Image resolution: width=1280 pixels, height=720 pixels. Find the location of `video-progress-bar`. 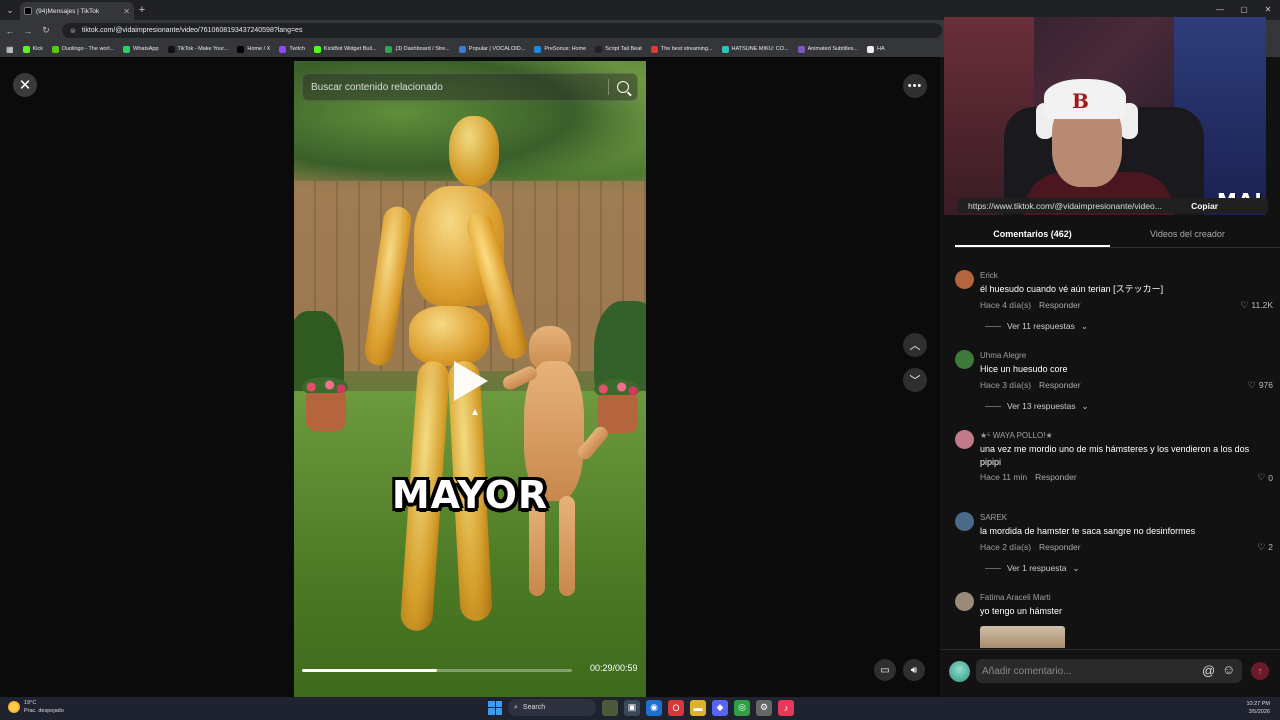

video-progress-bar is located at coordinates (437, 670).